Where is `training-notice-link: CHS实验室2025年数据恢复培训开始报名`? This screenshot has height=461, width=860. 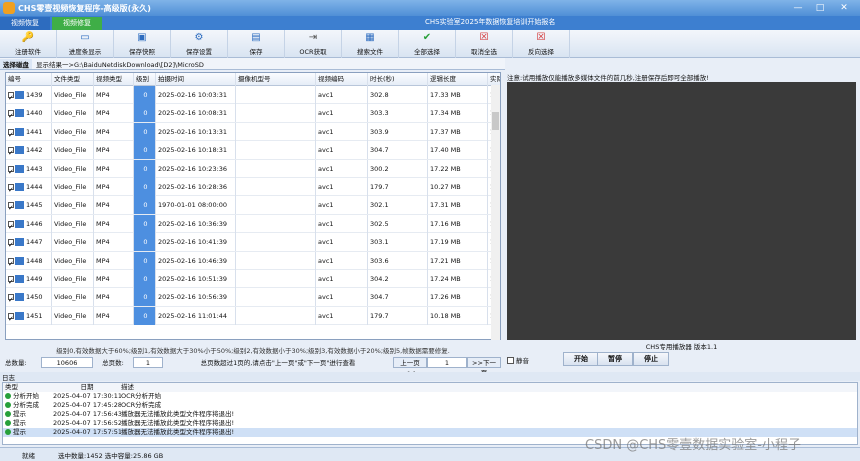 training-notice-link: CHS实验室2025年数据恢复培训开始报名 is located at coordinates (490, 22).